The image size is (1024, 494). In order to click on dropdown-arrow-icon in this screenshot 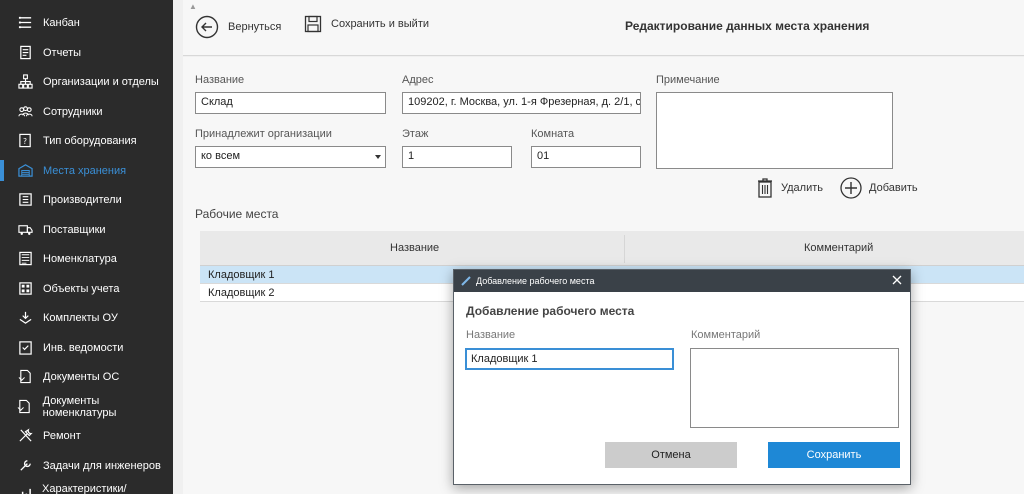, I will do `click(378, 157)`.